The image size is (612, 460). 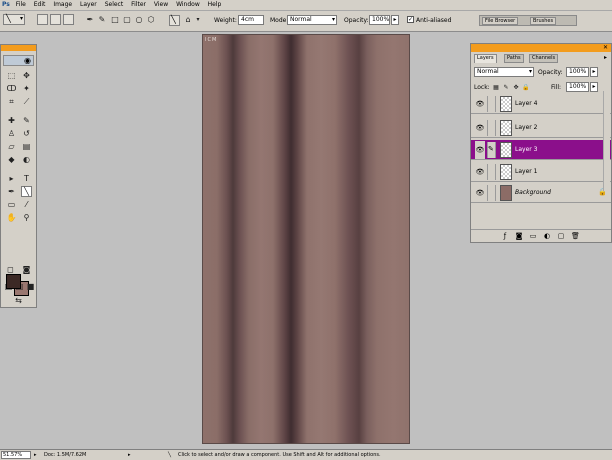 What do you see at coordinates (18, 300) in the screenshot?
I see `jump-to-imageready-icon: ⇆` at bounding box center [18, 300].